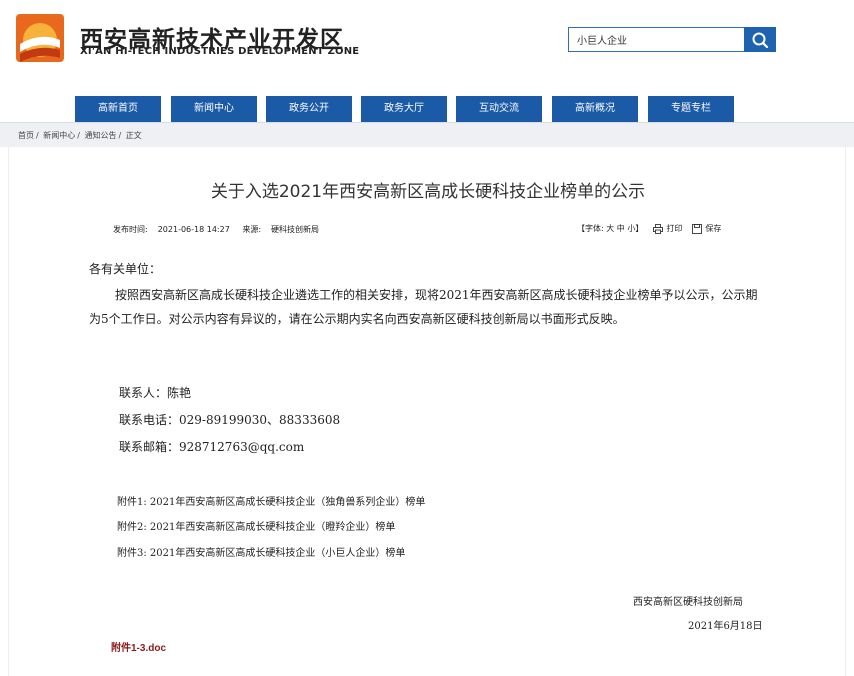 This screenshot has width=854, height=676. What do you see at coordinates (404, 109) in the screenshot?
I see `nav-item-gov-hall: 政务大厅` at bounding box center [404, 109].